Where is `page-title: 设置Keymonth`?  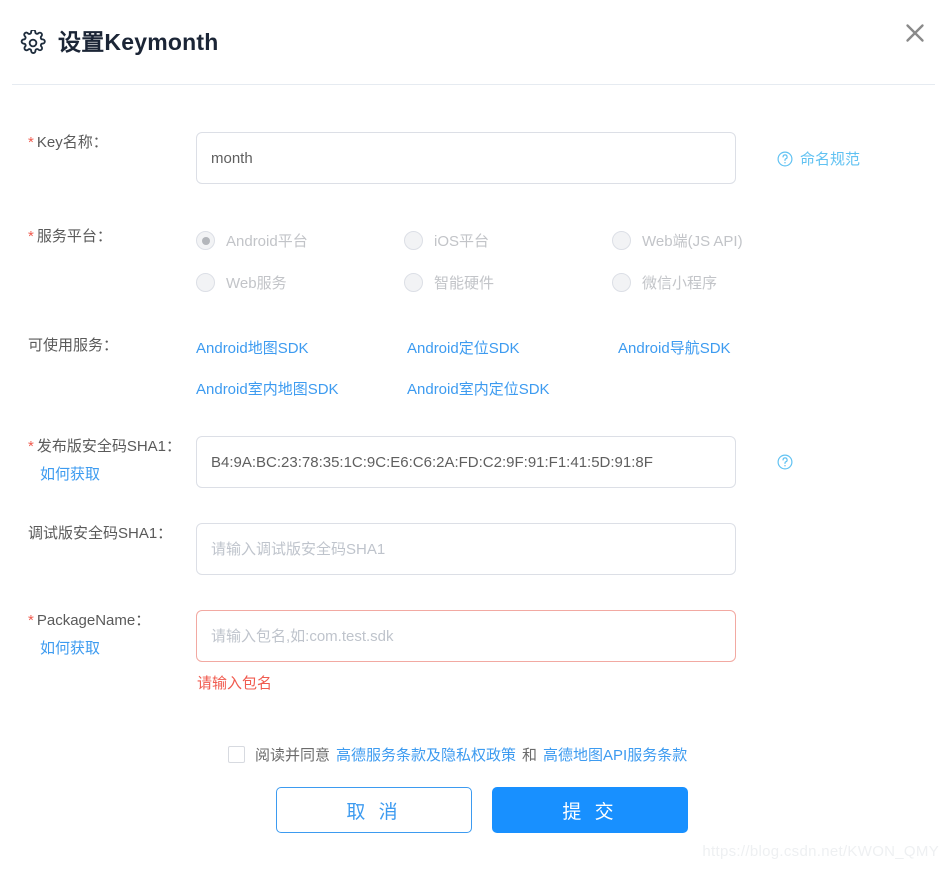
page-title: 设置Keymonth is located at coordinates (138, 42).